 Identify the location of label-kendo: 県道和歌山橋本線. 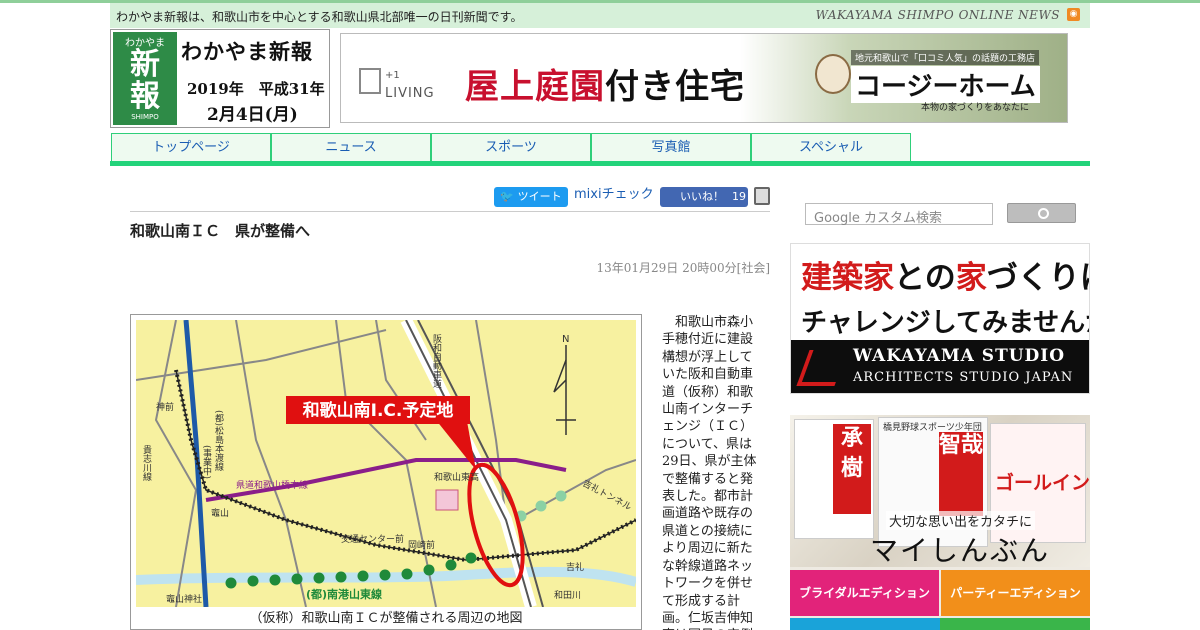
(272, 485).